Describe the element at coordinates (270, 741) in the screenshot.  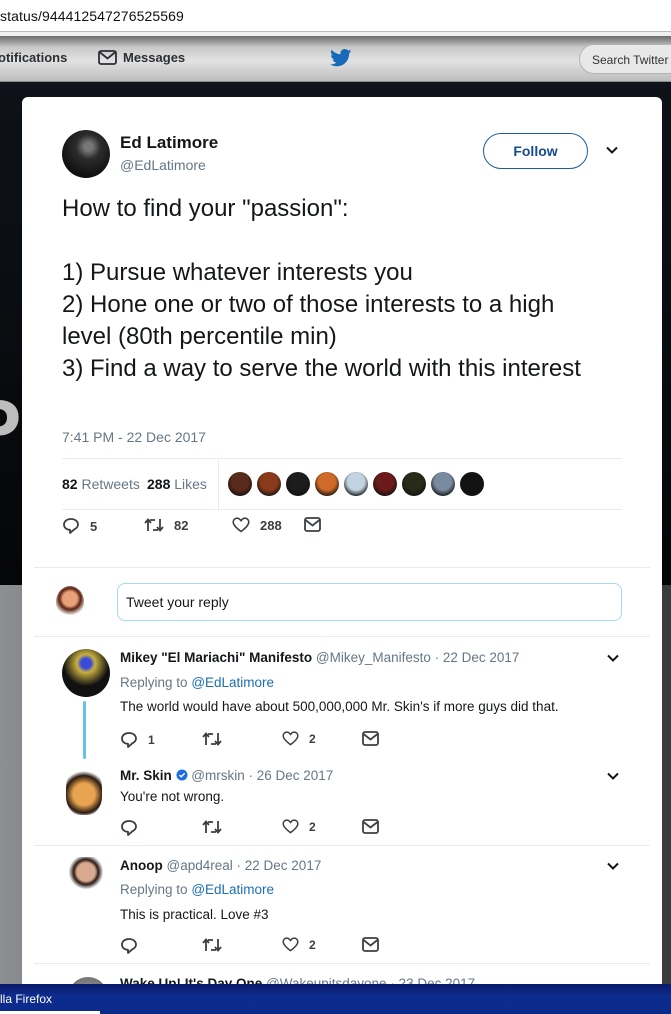
I see `reply-actions: 1 2` at that location.